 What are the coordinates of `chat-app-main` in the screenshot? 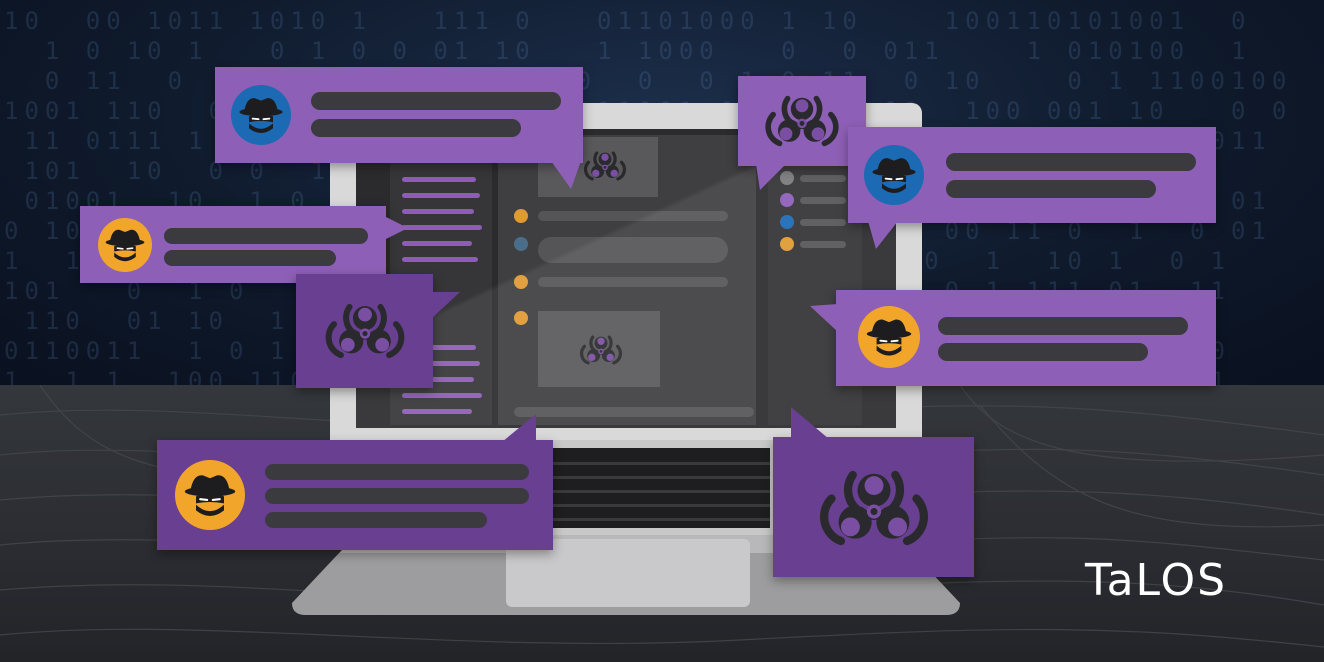 It's located at (627, 280).